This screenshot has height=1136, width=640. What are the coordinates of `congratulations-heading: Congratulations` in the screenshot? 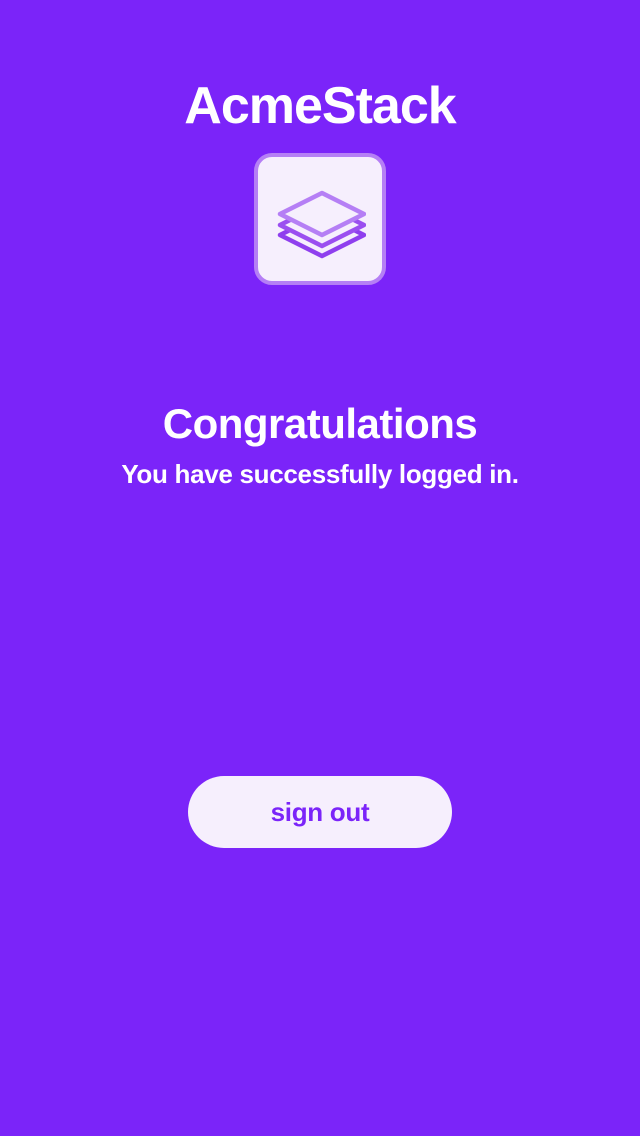 It's located at (320, 423).